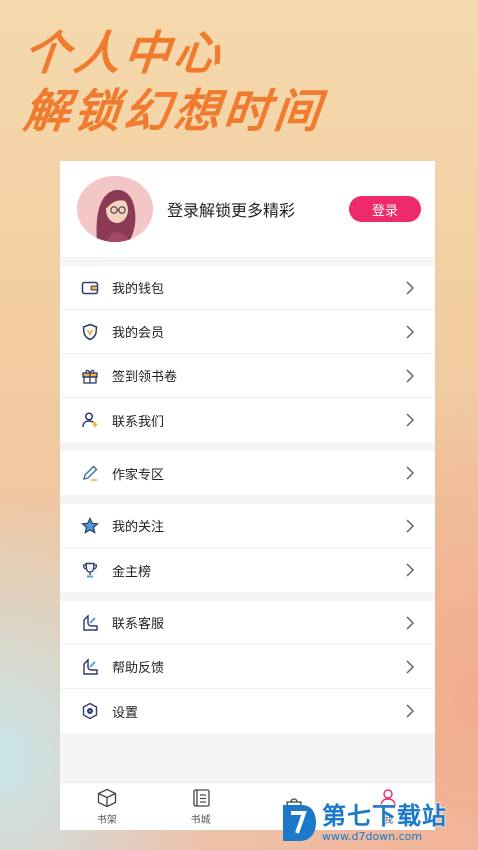 The width and height of the screenshot is (478, 850). What do you see at coordinates (138, 475) in the screenshot?
I see `menu-item-label: 作家专区` at bounding box center [138, 475].